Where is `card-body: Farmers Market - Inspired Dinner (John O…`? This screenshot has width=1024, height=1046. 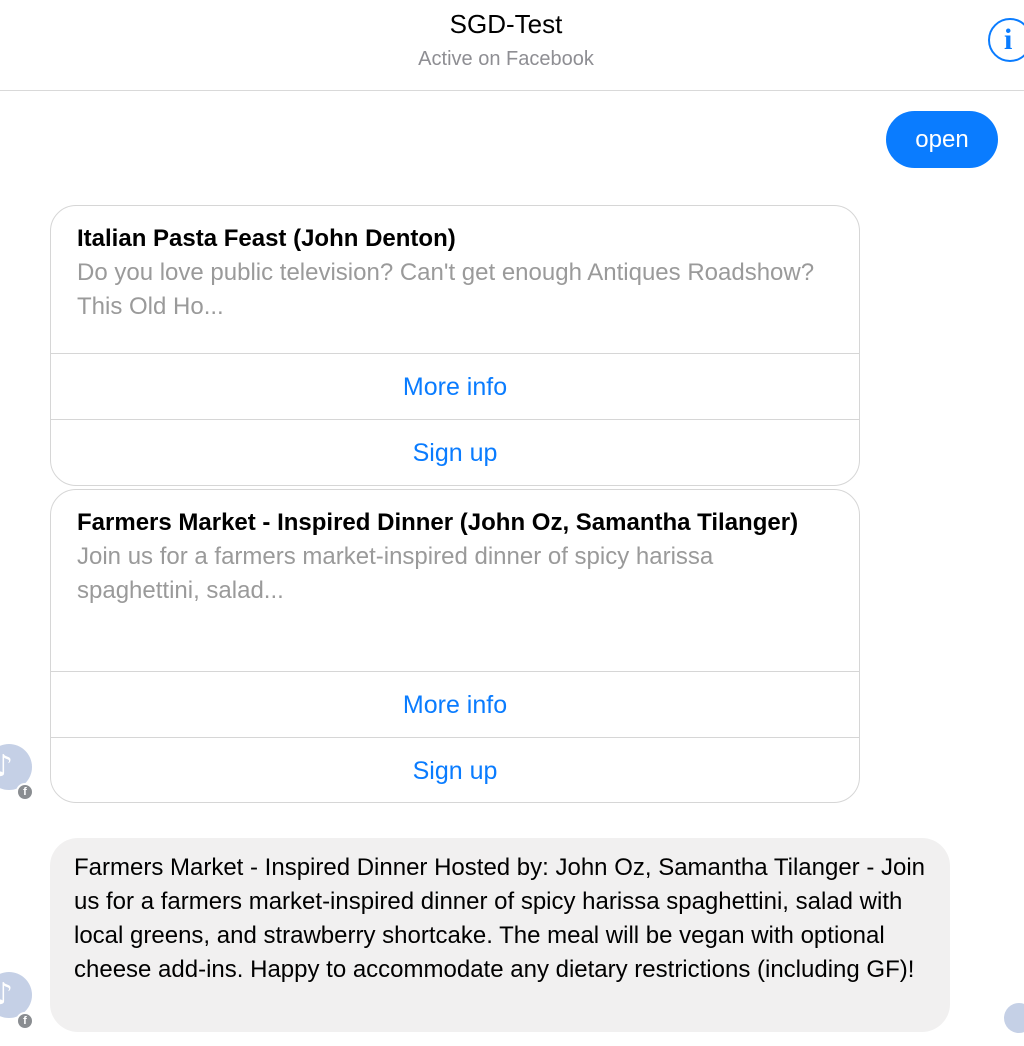
card-body: Farmers Market - Inspired Dinner (John O… is located at coordinates (455, 549).